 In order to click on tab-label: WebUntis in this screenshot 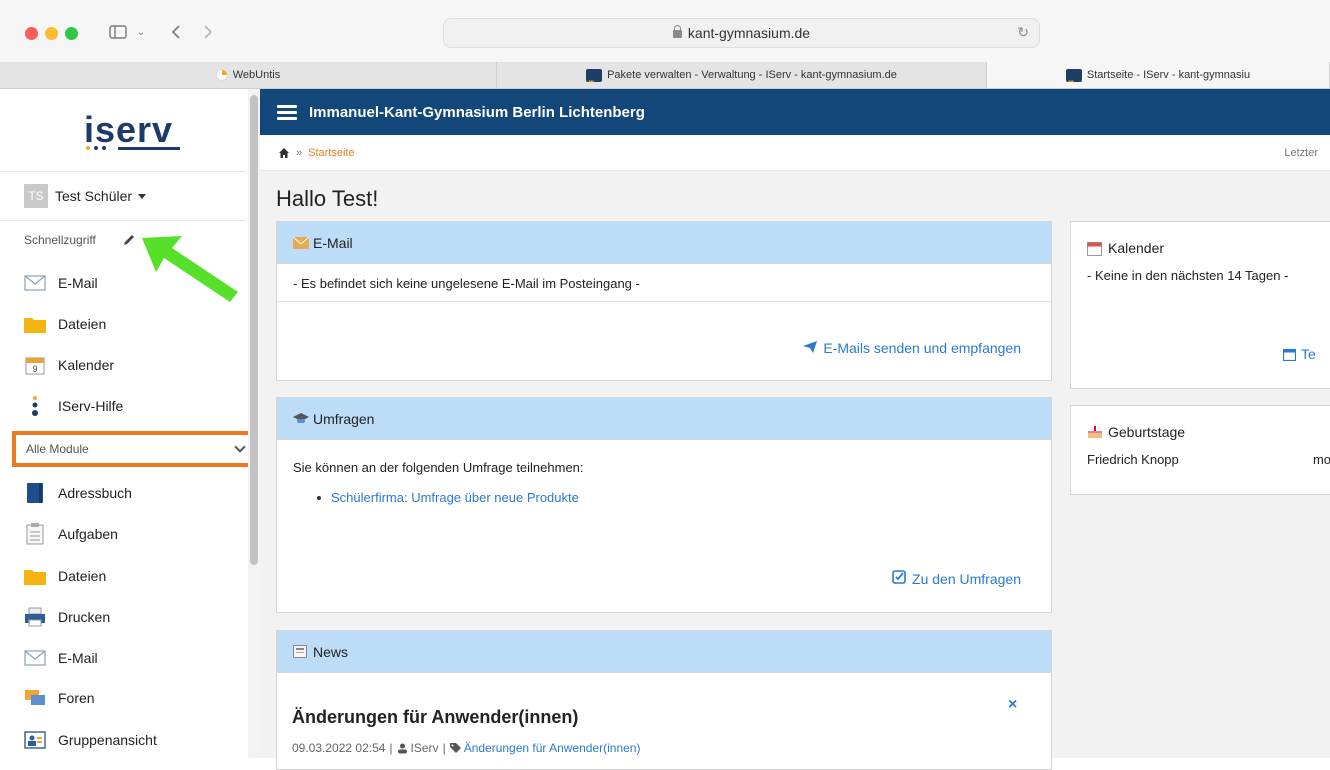, I will do `click(256, 75)`.